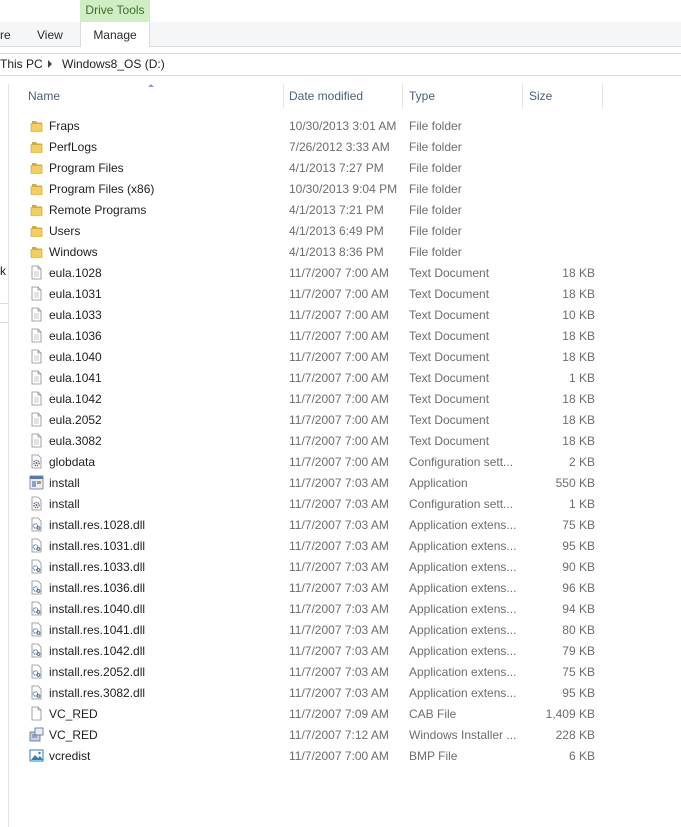 This screenshot has height=827, width=681. Describe the element at coordinates (578, 609) in the screenshot. I see `file-size: 94 KB` at that location.